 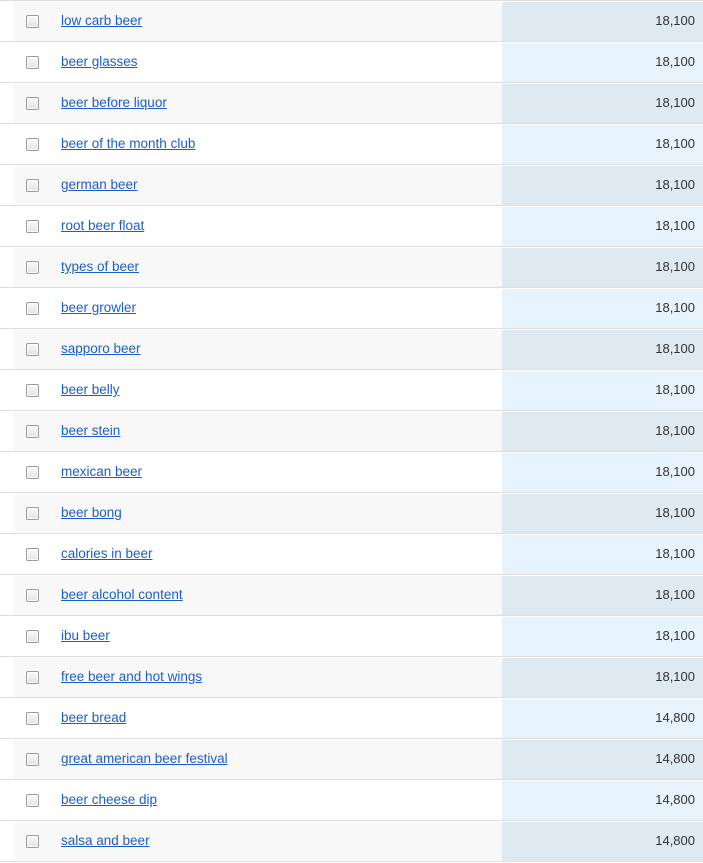 I want to click on table-row: free beer and hot wings 18,100, so click(x=351, y=677).